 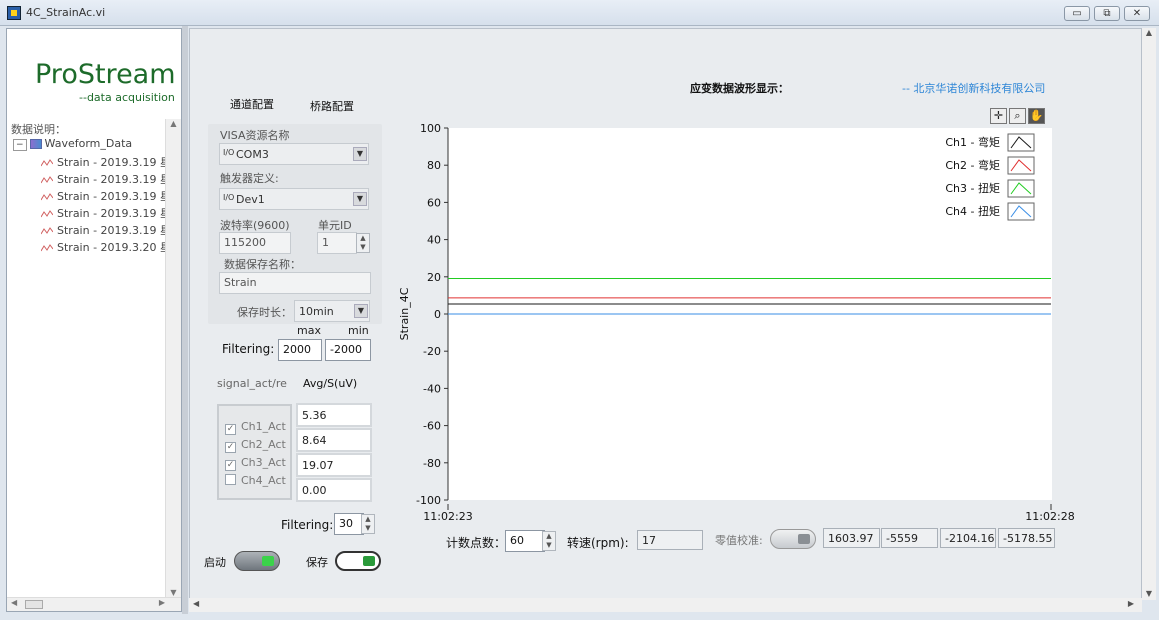 What do you see at coordinates (14, 13) in the screenshot?
I see `labview-app-icon` at bounding box center [14, 13].